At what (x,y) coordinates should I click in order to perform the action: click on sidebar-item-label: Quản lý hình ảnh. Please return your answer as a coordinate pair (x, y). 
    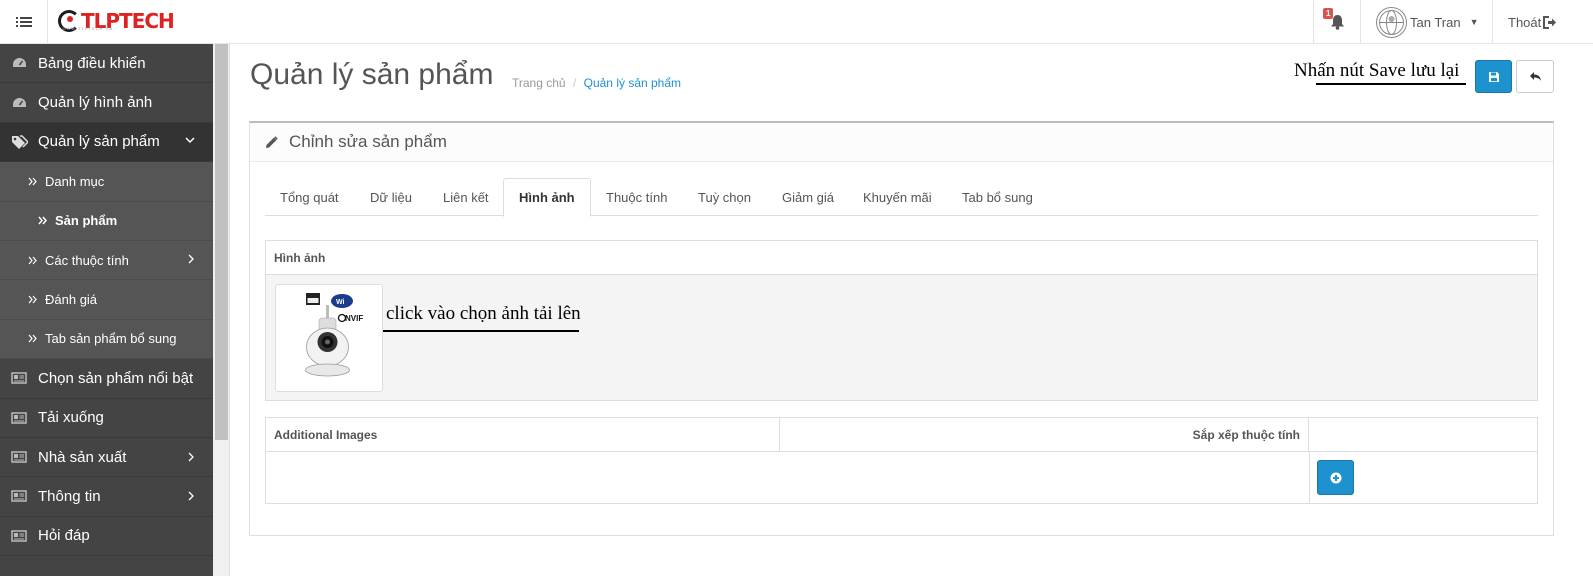
    Looking at the image, I should click on (95, 103).